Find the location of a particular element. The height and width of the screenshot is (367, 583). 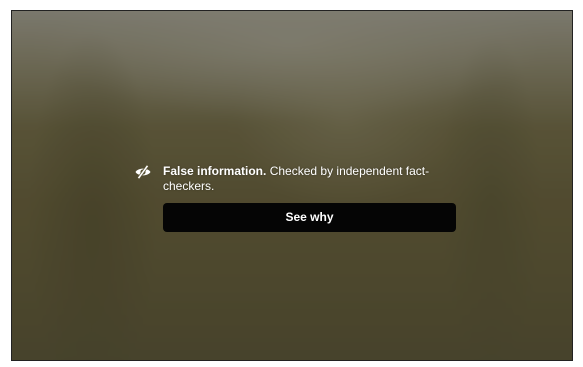

see-why-button: See why is located at coordinates (309, 217).